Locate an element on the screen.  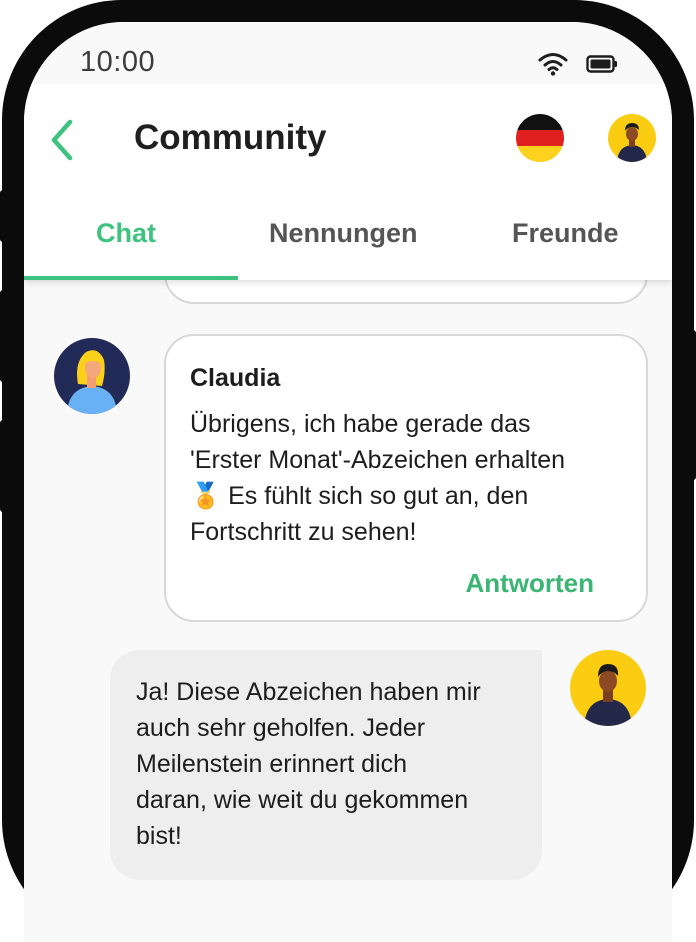
status-time: 10:00 is located at coordinates (118, 62).